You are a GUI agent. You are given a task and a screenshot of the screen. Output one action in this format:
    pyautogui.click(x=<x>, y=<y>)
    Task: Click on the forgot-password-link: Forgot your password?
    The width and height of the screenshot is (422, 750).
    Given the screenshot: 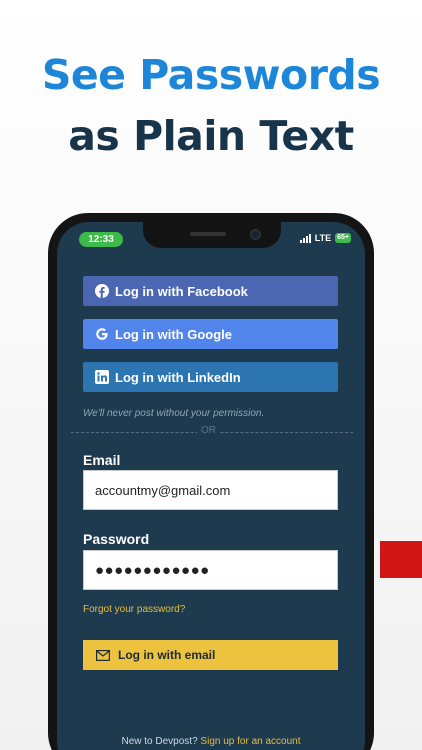 What is the action you would take?
    pyautogui.click(x=134, y=609)
    